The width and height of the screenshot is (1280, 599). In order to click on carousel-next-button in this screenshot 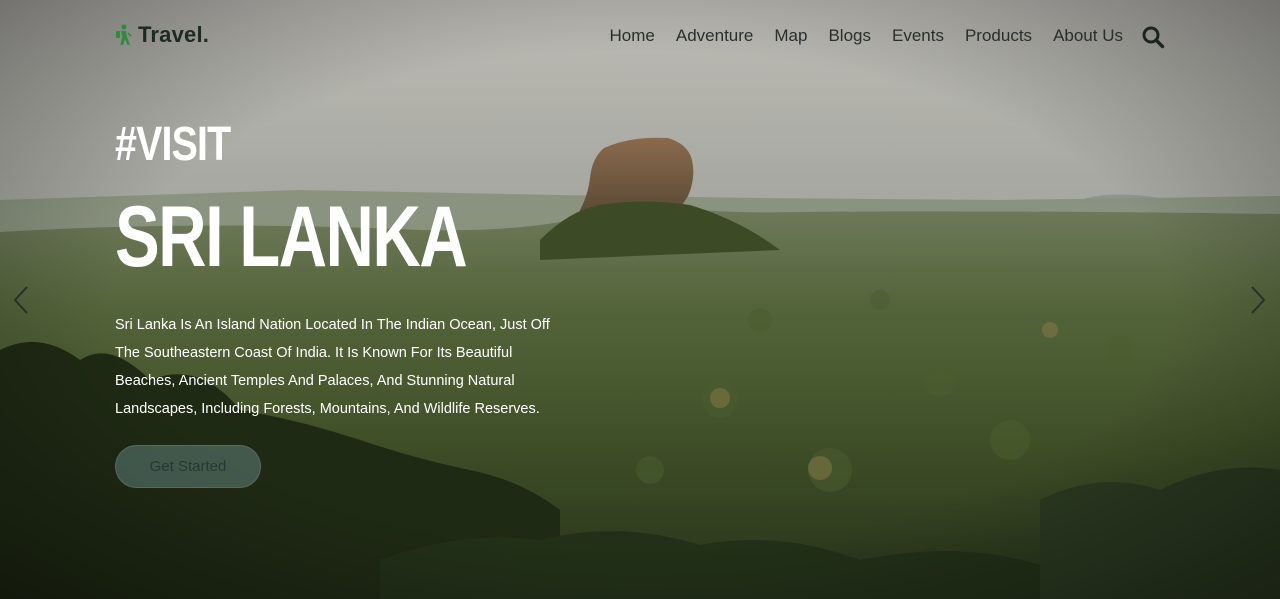, I will do `click(1258, 300)`.